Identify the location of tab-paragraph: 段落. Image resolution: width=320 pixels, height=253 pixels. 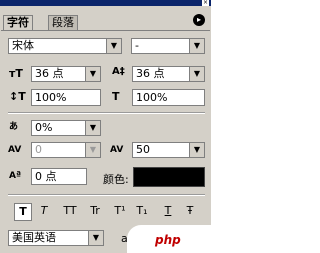
(63, 22).